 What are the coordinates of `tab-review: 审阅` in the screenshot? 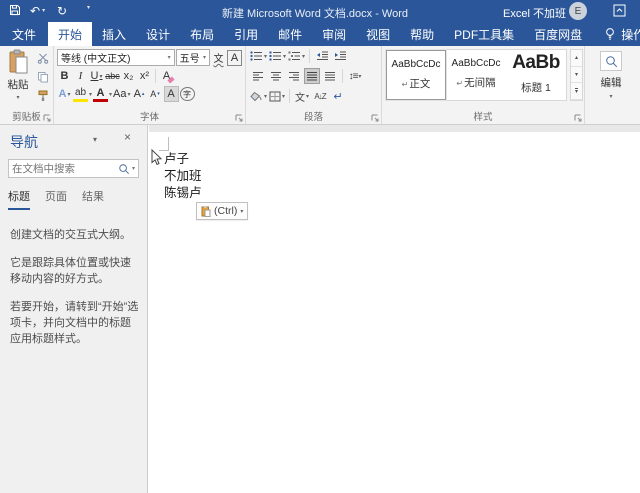 It's located at (334, 34).